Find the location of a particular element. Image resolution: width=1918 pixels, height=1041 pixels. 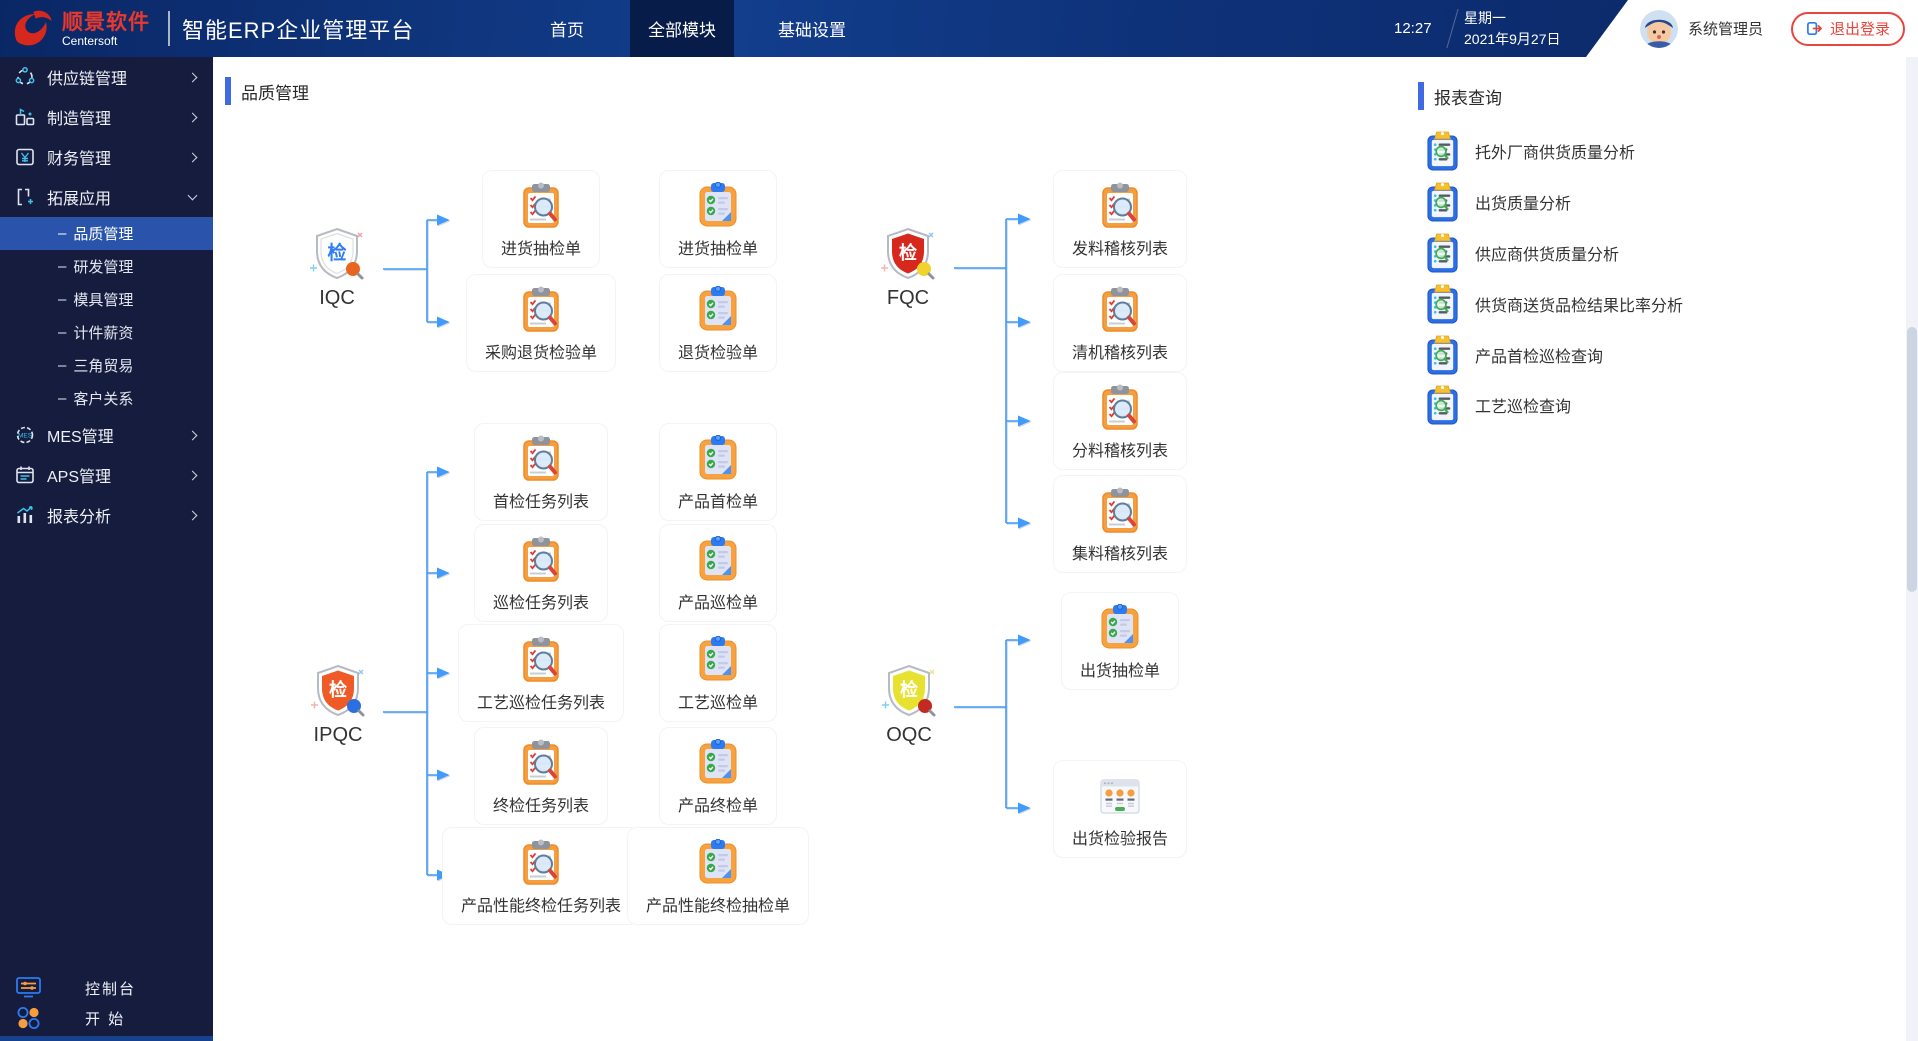

flow-item-ipqc-doc-2: 工艺巡检单 is located at coordinates (718, 673).